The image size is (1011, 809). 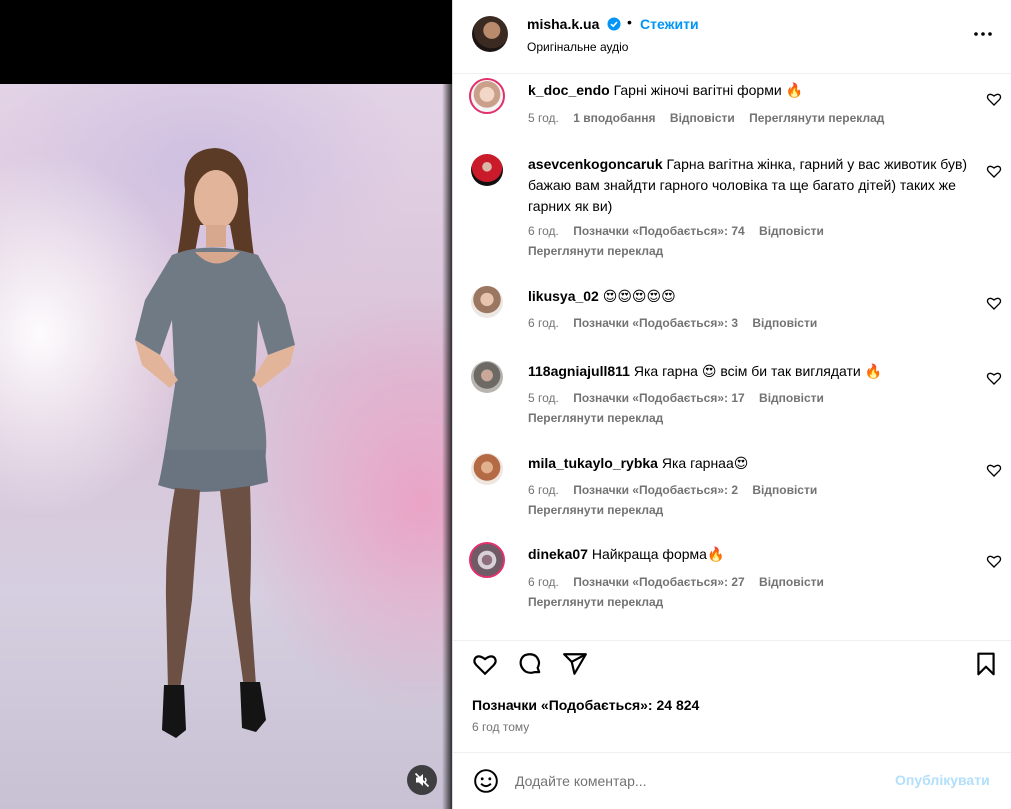 What do you see at coordinates (585, 705) in the screenshot?
I see `likes-count: Позначки «Подобається»: 24 824` at bounding box center [585, 705].